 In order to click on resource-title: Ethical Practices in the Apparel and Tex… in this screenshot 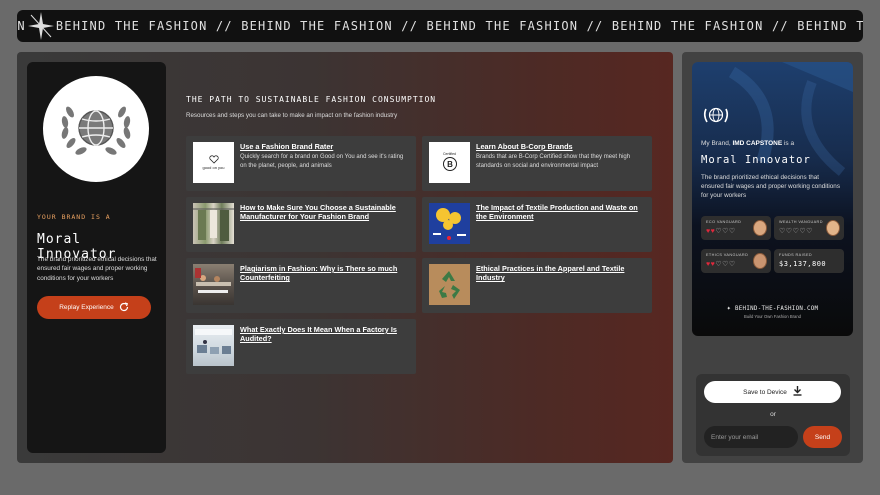, I will do `click(560, 273)`.